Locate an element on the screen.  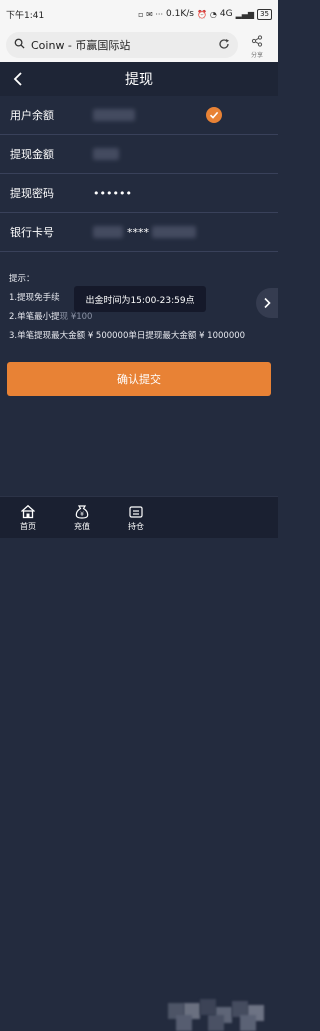
use-balance-checkbox is located at coordinates (214, 115).